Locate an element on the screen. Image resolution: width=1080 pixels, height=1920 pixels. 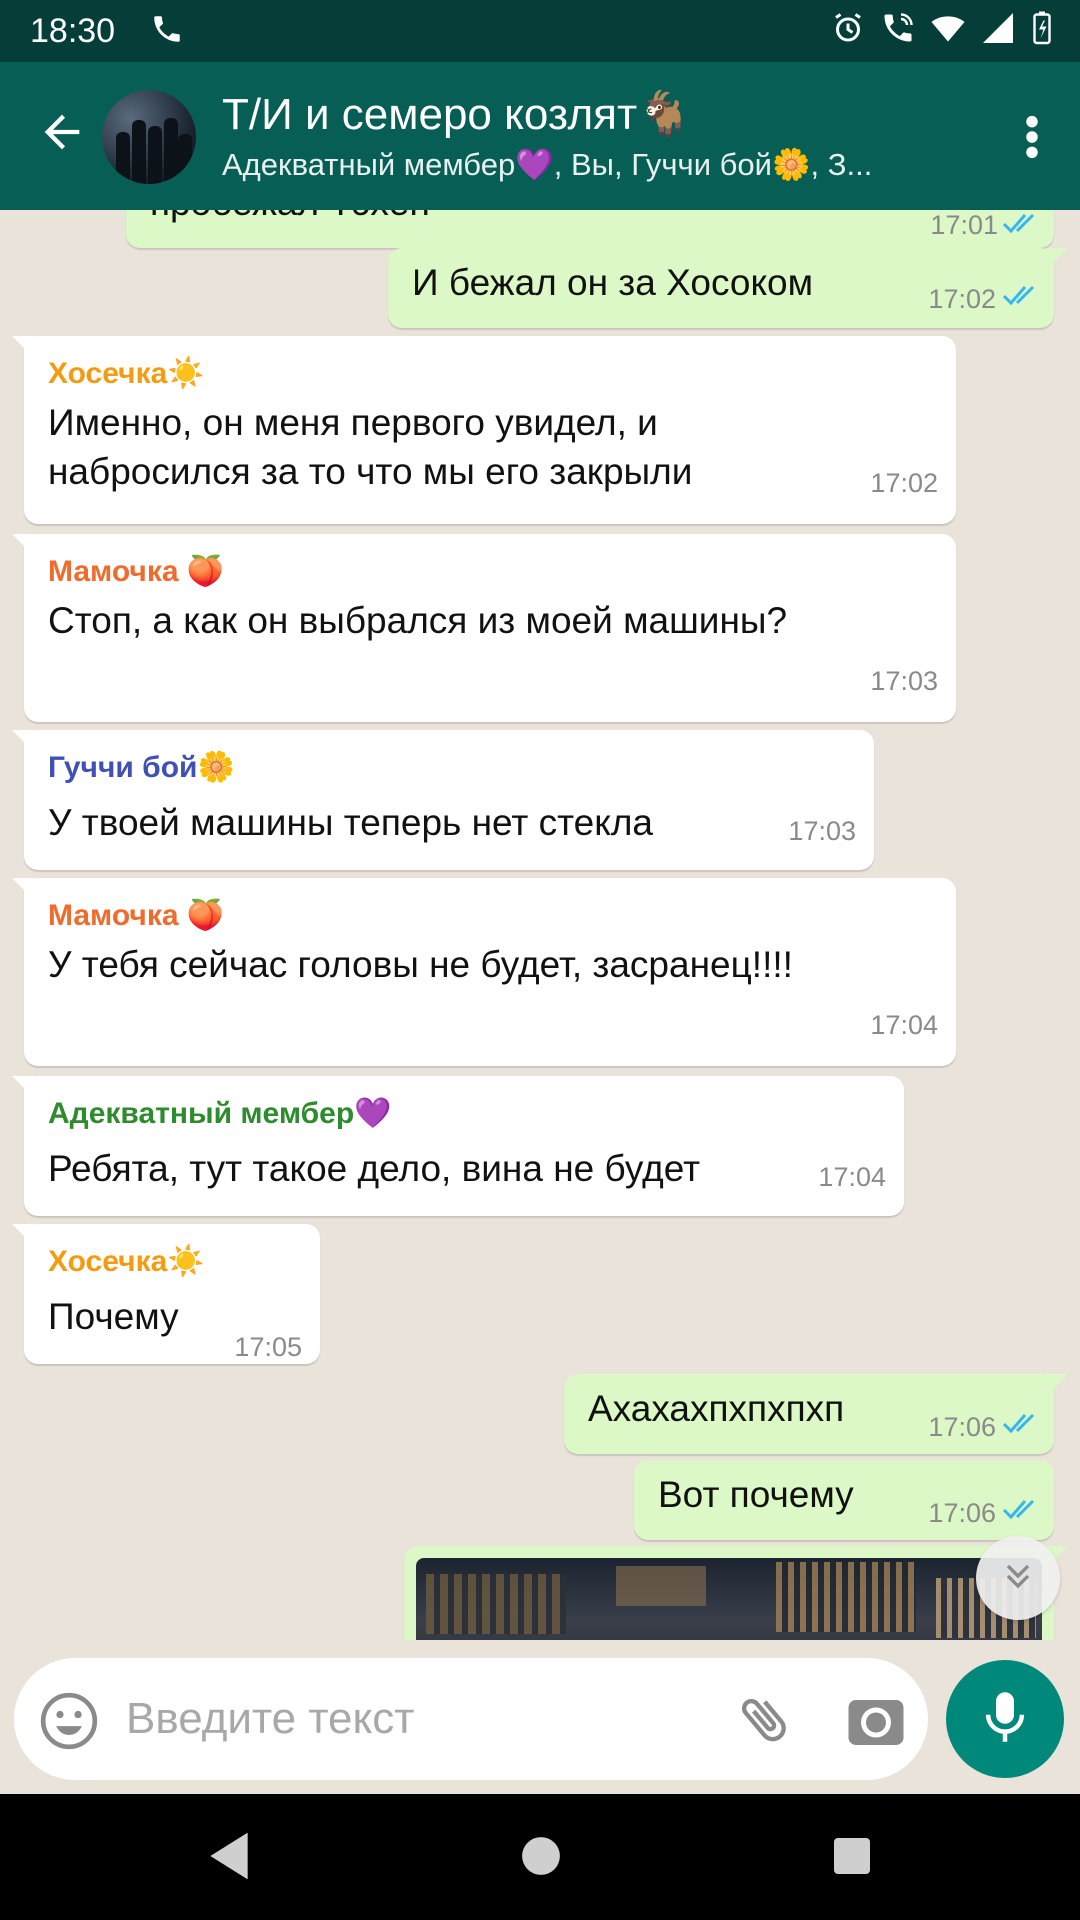
message-bubble-outgoing: И бежал он за Хосоком 17:02 is located at coordinates (728, 288).